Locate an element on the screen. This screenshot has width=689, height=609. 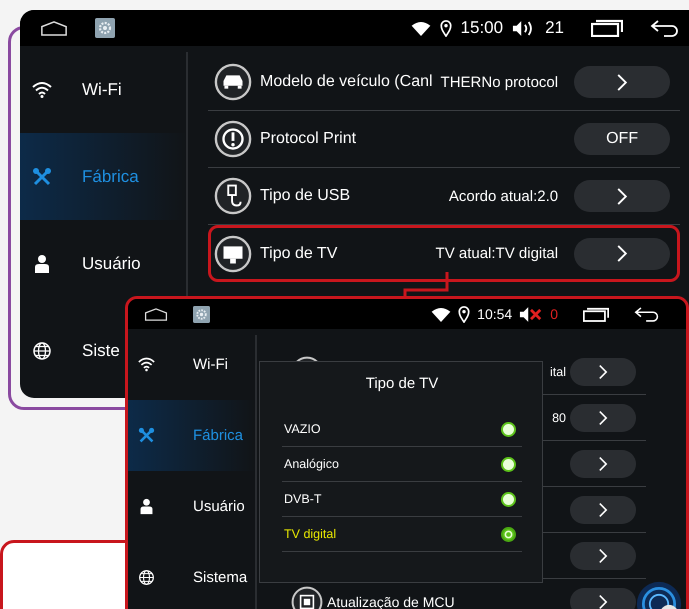
setting-value: 80 is located at coordinates (559, 417).